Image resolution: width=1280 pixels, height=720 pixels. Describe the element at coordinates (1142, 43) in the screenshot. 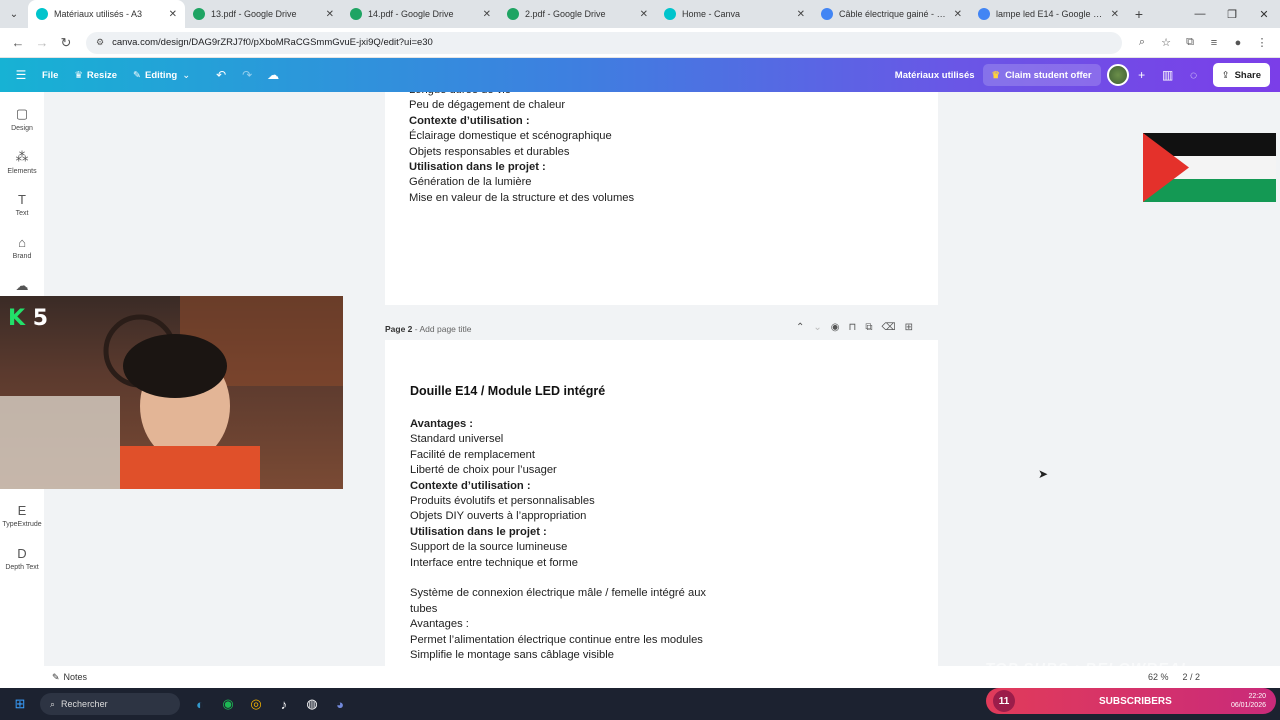

I see `zoom-icon: ⌕` at that location.